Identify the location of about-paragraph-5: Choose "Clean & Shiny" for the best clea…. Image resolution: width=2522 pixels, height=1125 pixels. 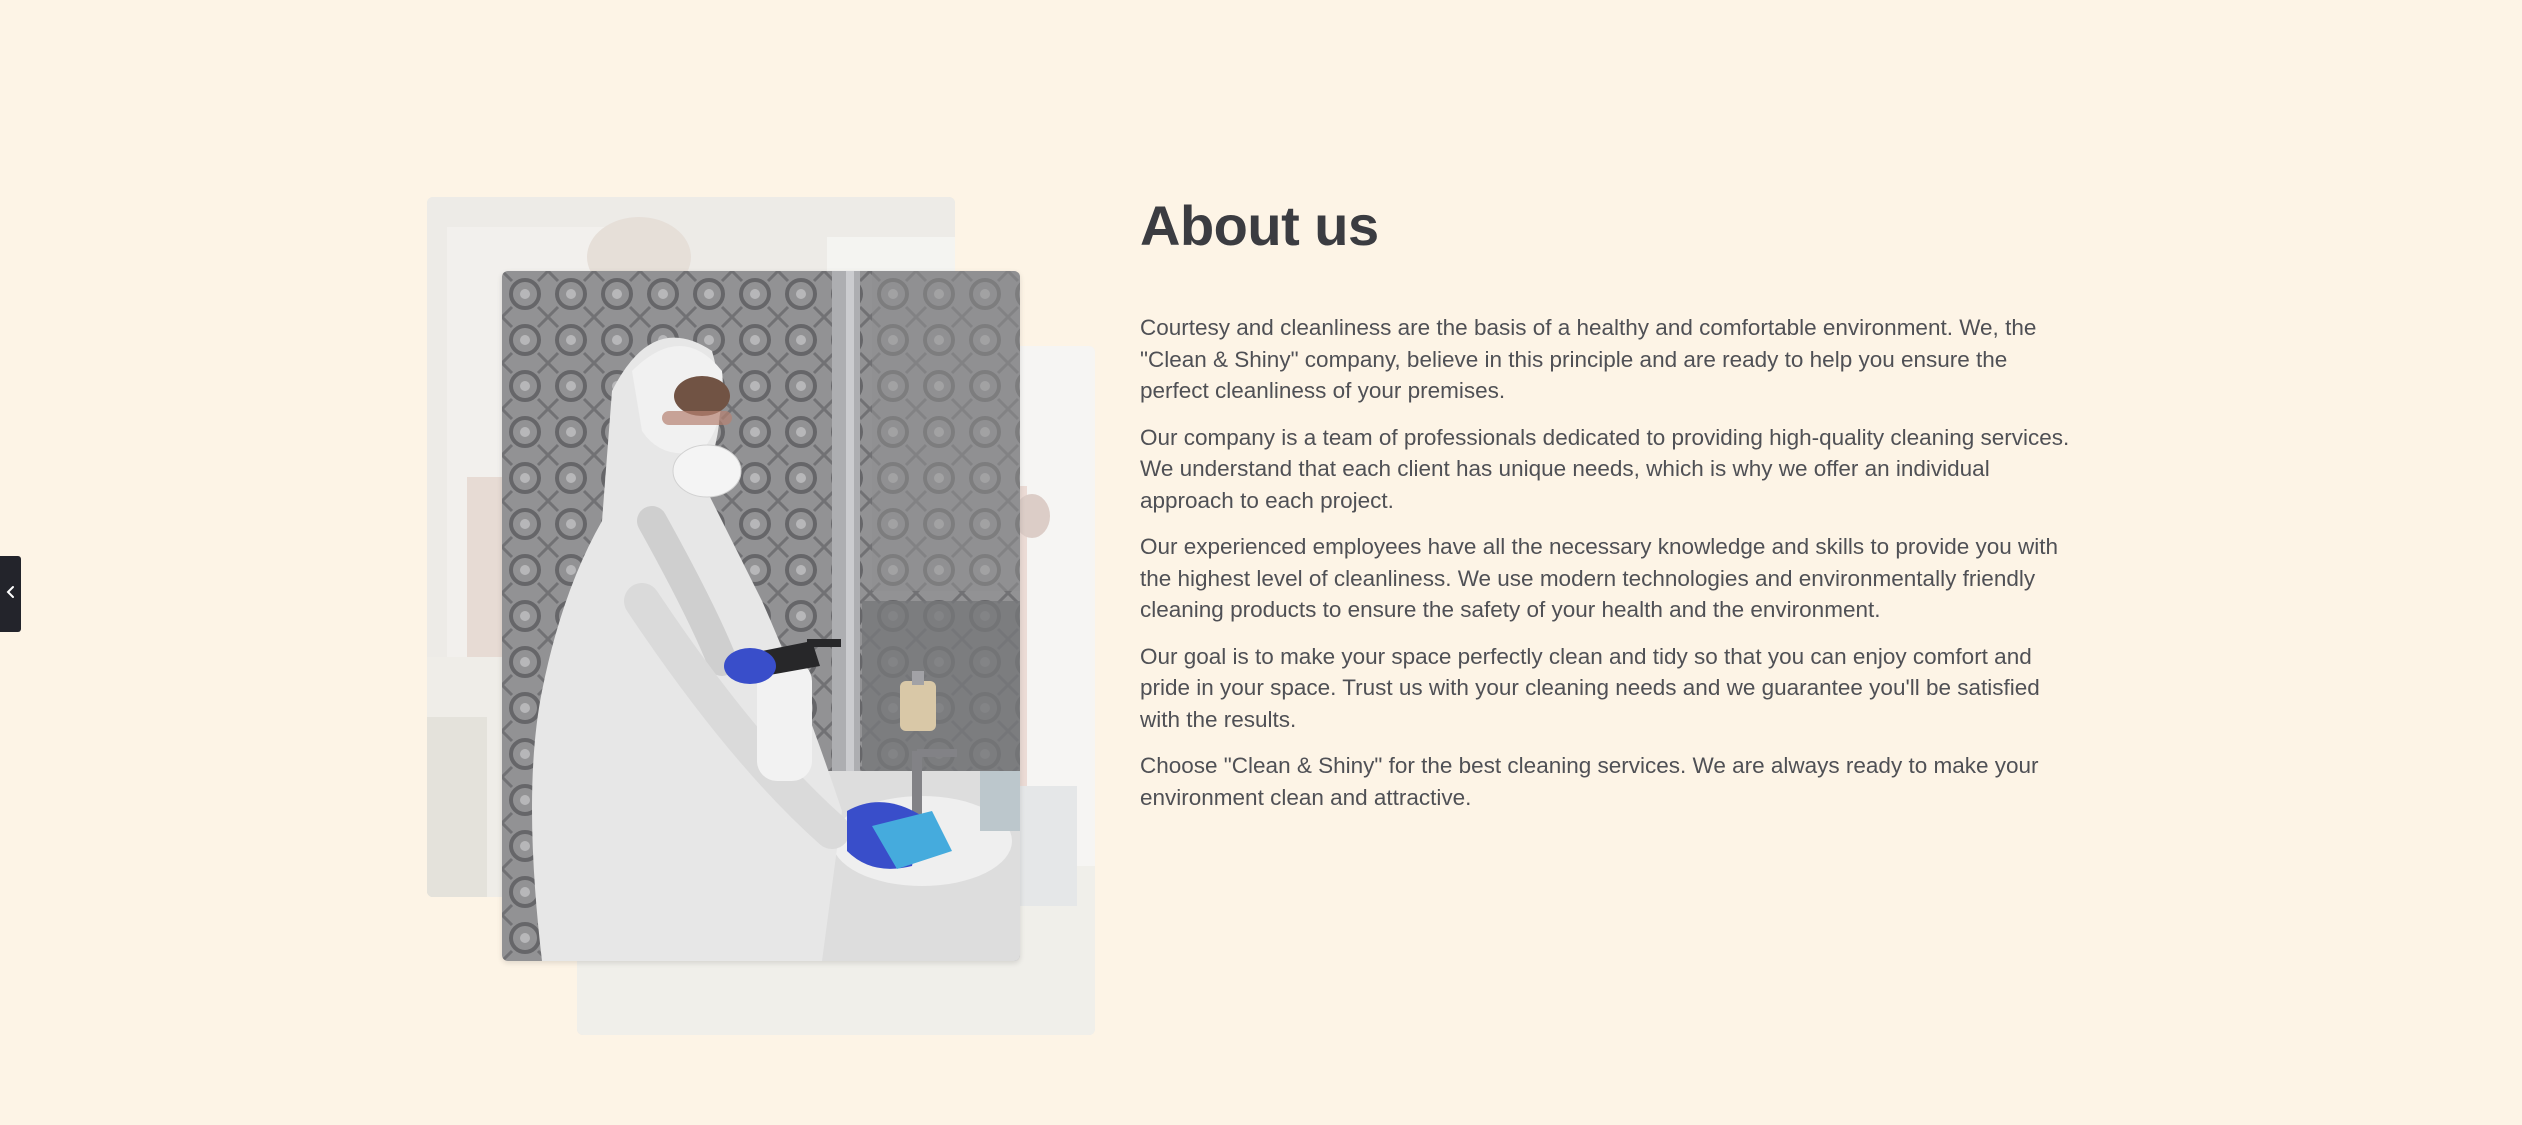
(1589, 781).